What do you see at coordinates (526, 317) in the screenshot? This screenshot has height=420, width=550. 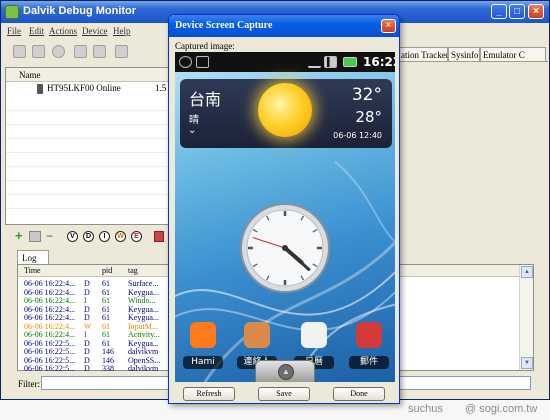 I see `log-scrollbar: ▲ ▼` at bounding box center [526, 317].